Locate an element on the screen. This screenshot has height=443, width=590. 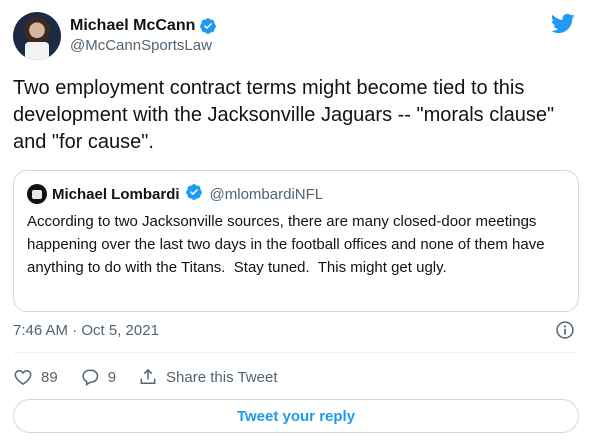
author-display-name: Michael McCann is located at coordinates (132, 26).